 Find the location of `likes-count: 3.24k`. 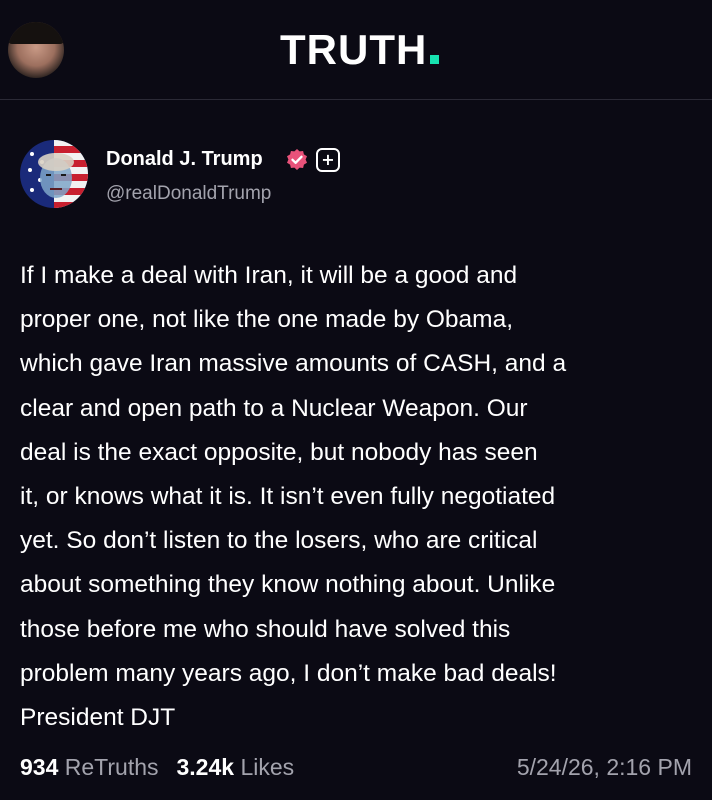

likes-count: 3.24k is located at coordinates (206, 767).